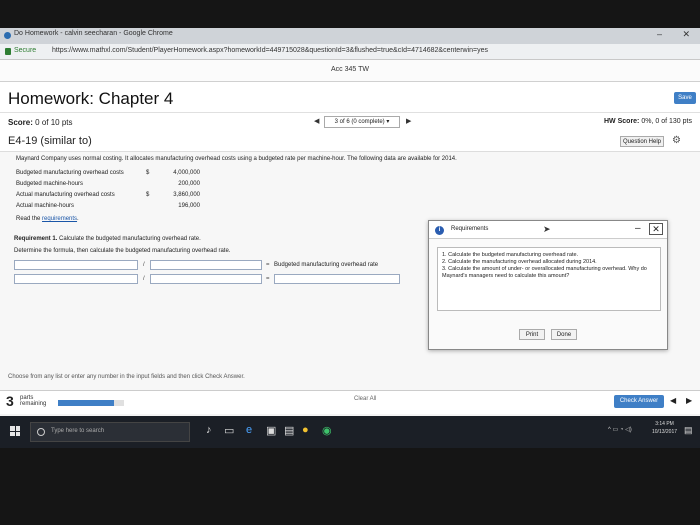 Image resolution: width=700 pixels, height=525 pixels. What do you see at coordinates (229, 430) in the screenshot?
I see `task-view-icon: ▭` at bounding box center [229, 430].